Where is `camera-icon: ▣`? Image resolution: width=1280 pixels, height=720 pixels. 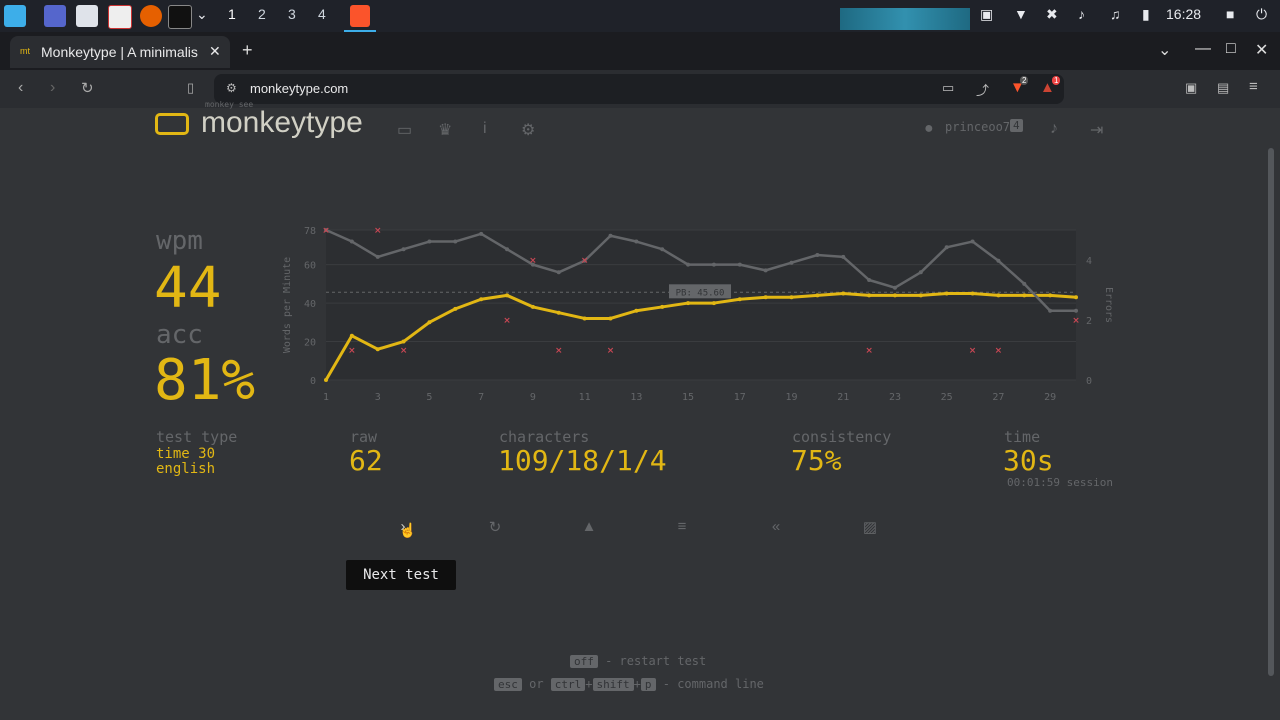
camera-icon: ▣ is located at coordinates (986, 14).